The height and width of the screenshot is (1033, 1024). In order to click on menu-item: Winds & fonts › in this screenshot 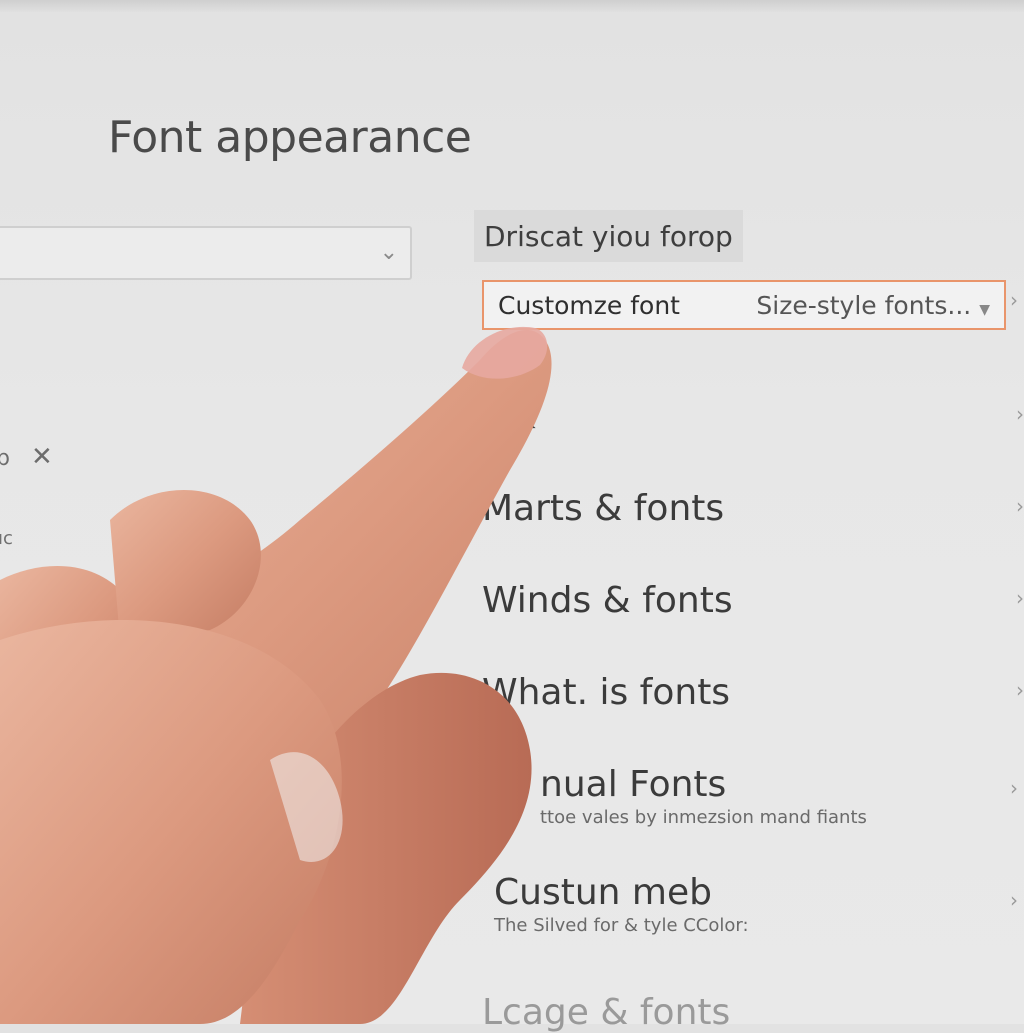, I will do `click(753, 600)`.